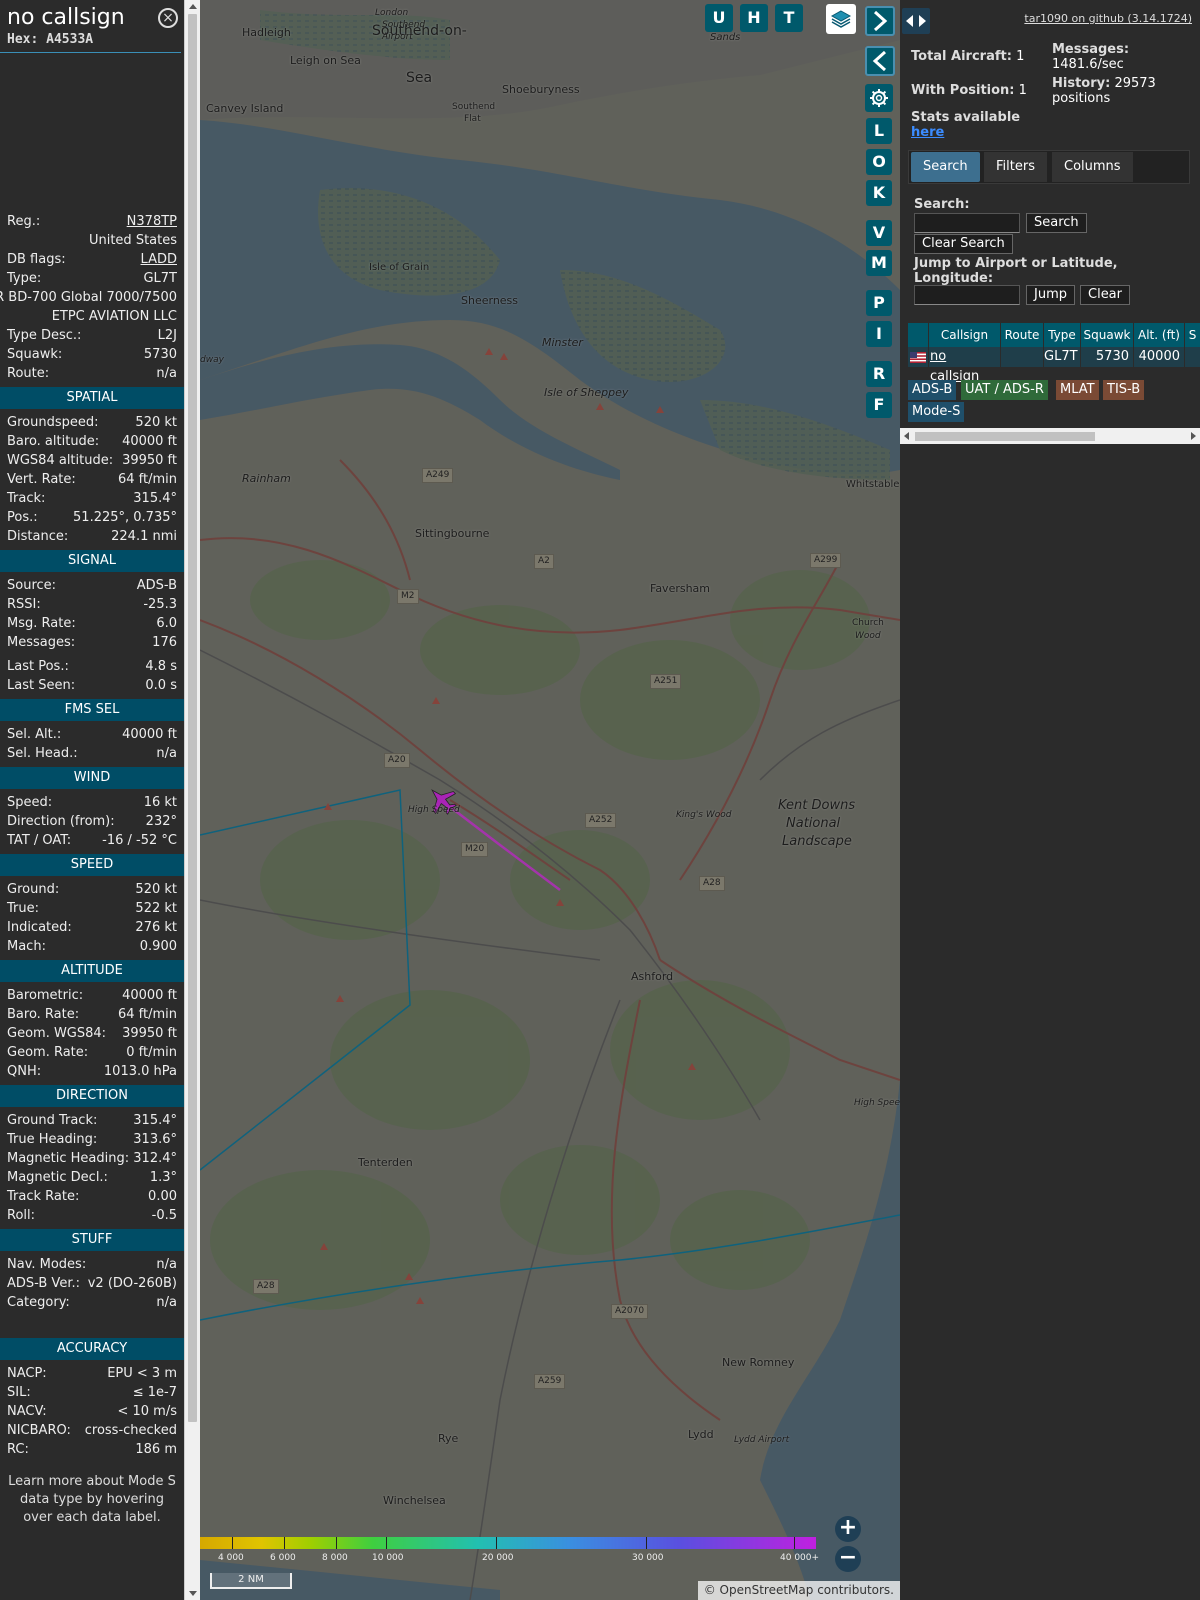 The width and height of the screenshot is (1200, 1600). I want to click on detail-row: Baro. altitude: 40000 ft, so click(92, 441).